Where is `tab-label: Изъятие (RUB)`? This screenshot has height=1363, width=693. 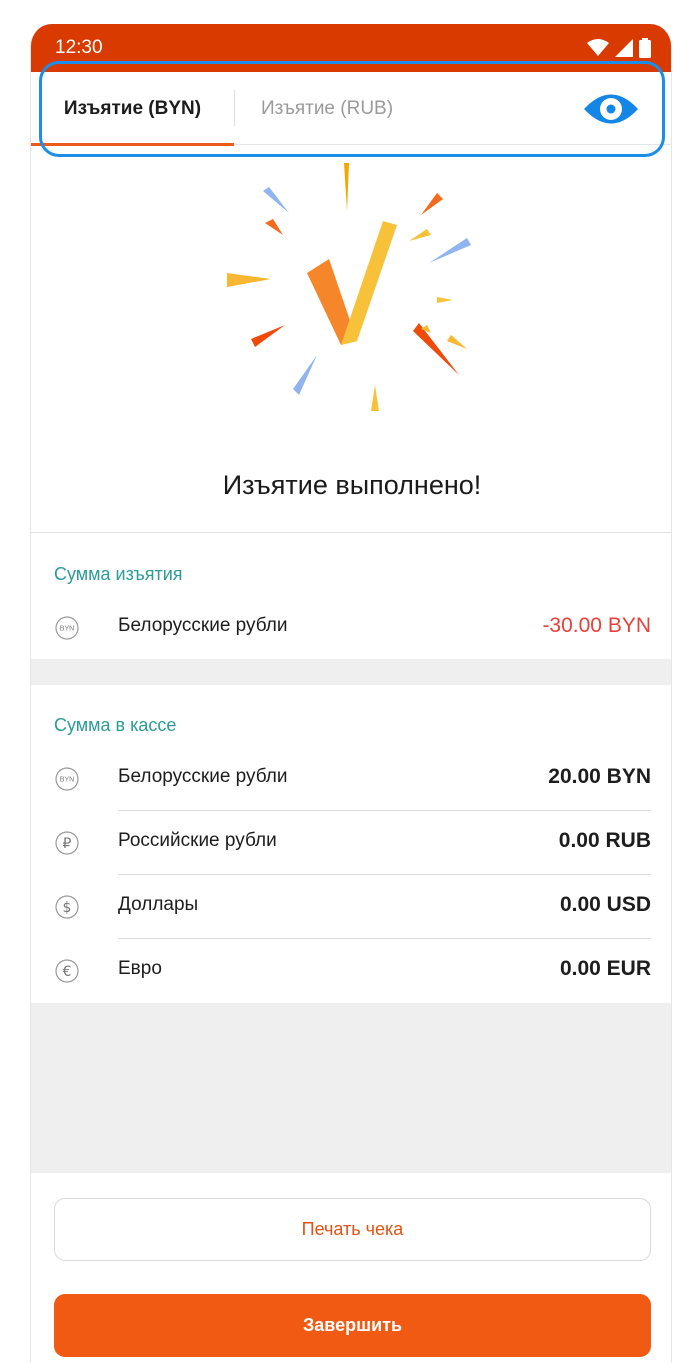 tab-label: Изъятие (RUB) is located at coordinates (327, 108).